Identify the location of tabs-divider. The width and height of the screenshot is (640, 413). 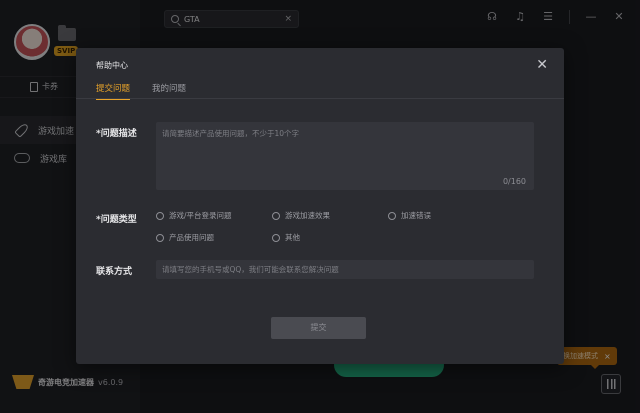
(320, 98).